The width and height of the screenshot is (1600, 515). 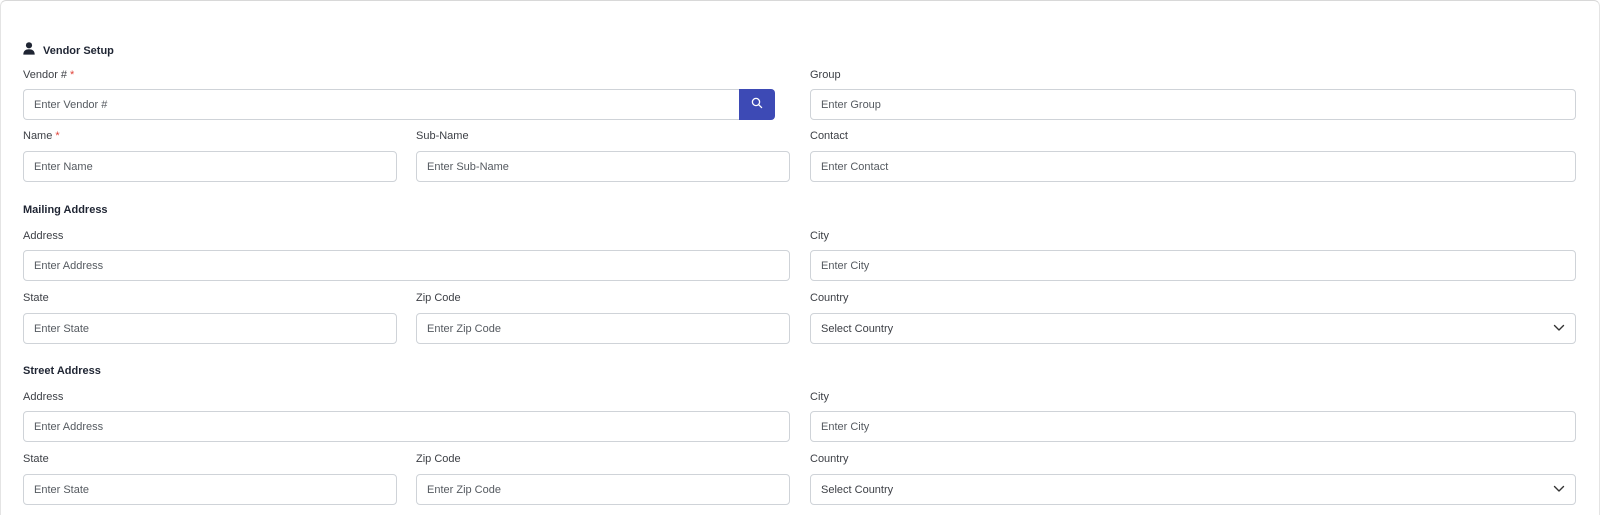 I want to click on contact-input, so click(x=1193, y=166).